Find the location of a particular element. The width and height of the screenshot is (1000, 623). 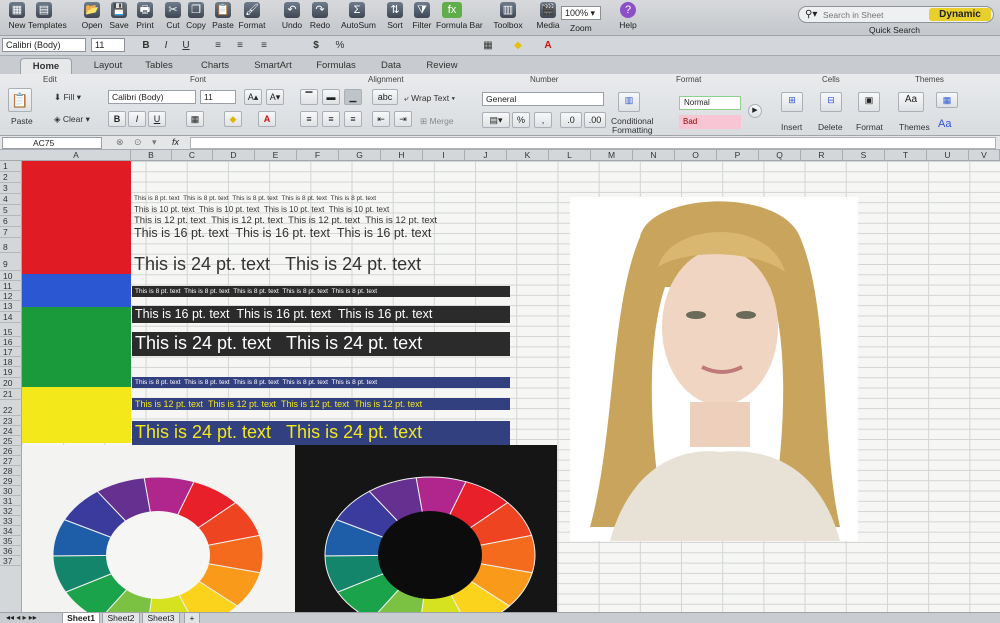

column-header: S is located at coordinates (864, 155).